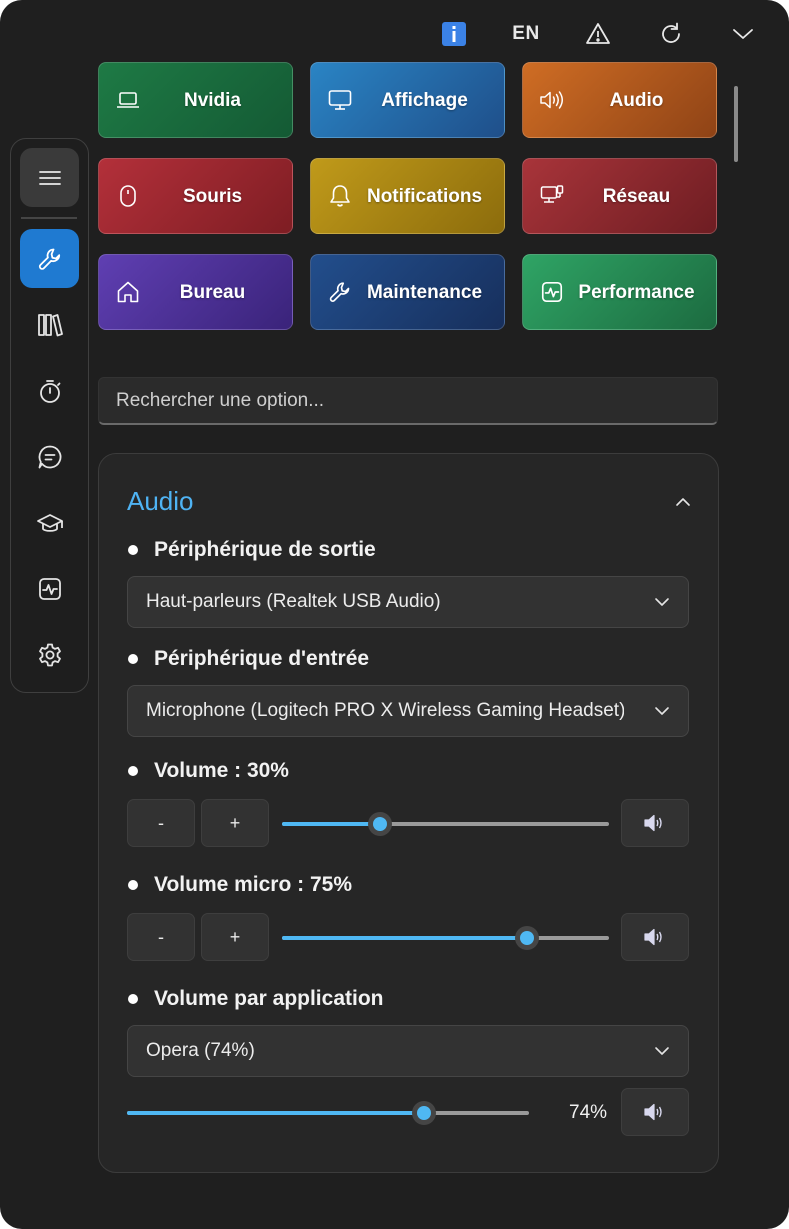  Describe the element at coordinates (340, 100) in the screenshot. I see `monitor-icon` at that location.